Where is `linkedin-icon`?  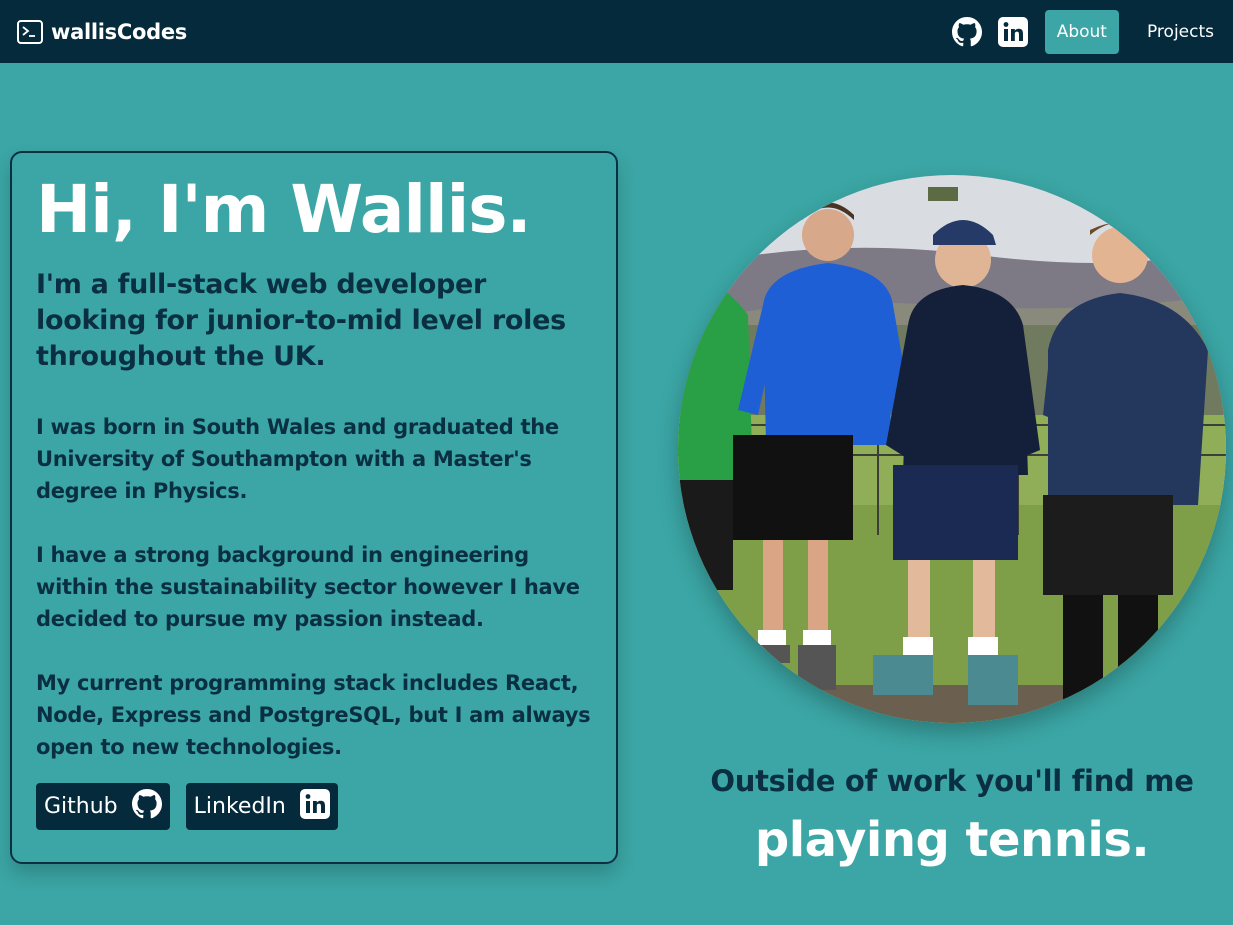
linkedin-icon is located at coordinates (314, 806).